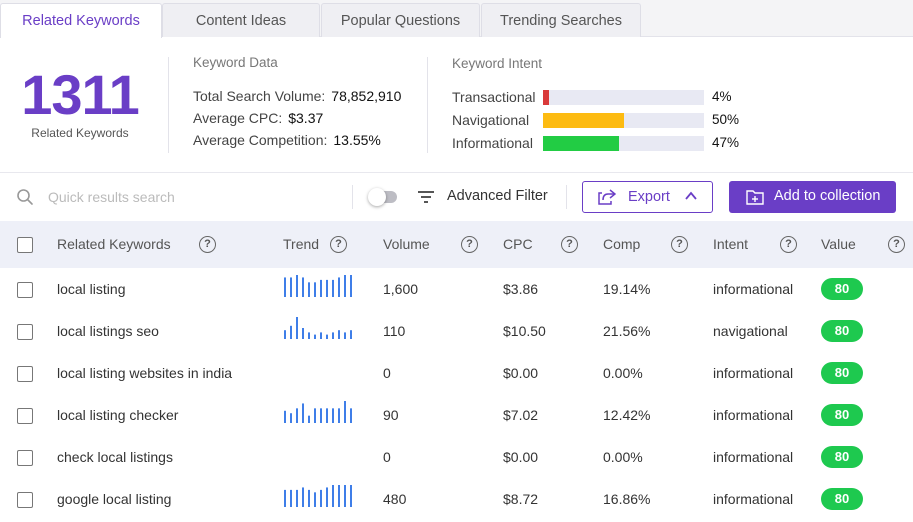  Describe the element at coordinates (377, 197) in the screenshot. I see `toggle-knob` at that location.